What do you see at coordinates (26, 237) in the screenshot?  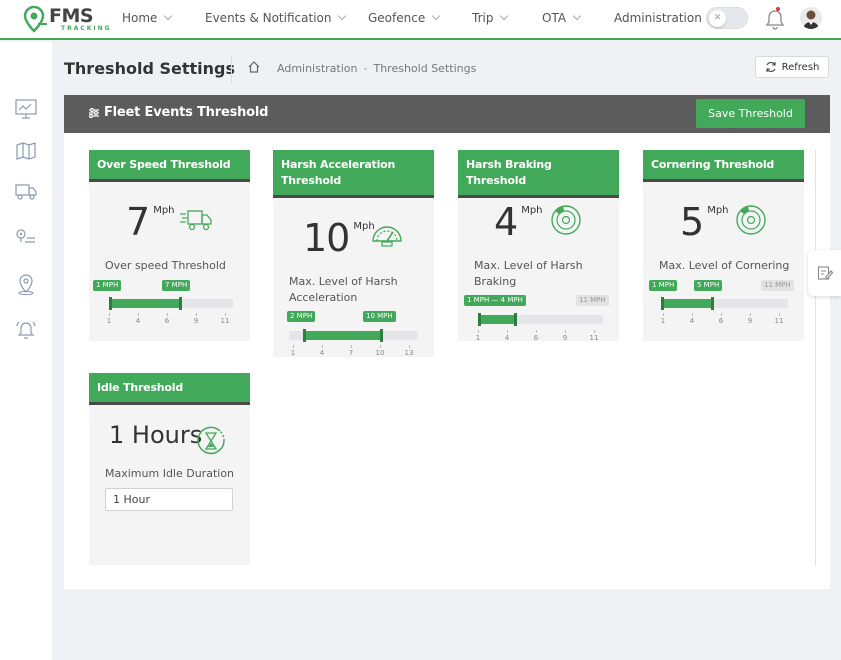 I see `route-icon` at bounding box center [26, 237].